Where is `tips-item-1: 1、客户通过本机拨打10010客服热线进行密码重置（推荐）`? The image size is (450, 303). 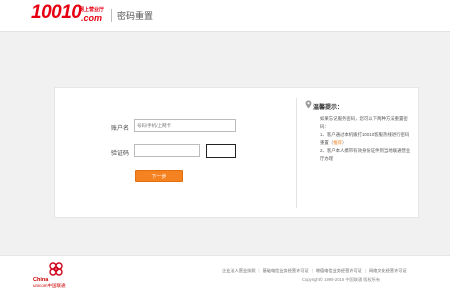
tips-item-1: 1、客户通过本机拨打10010客服热线进行密码重置（推荐） is located at coordinates (366, 139).